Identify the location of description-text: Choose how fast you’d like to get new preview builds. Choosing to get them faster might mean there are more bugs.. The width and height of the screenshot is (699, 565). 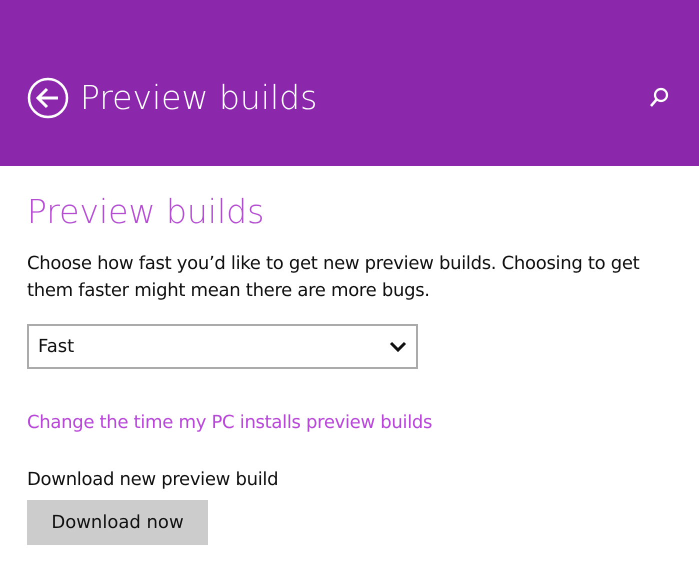
(333, 277).